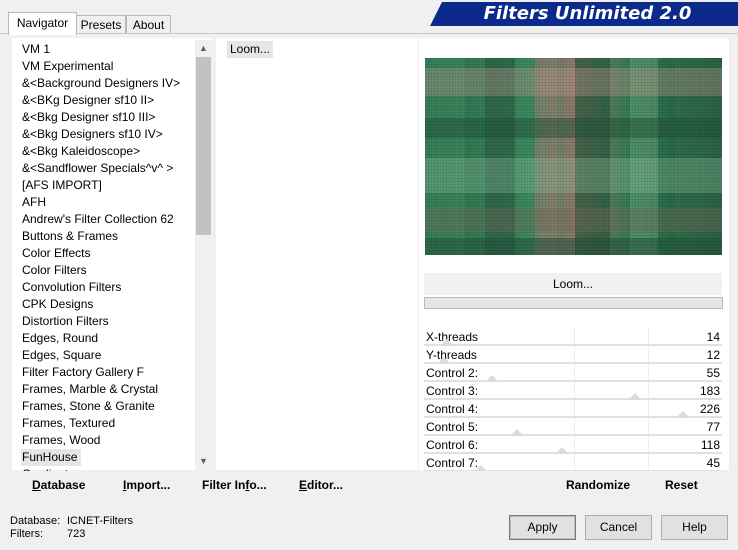 This screenshot has width=738, height=550. I want to click on category-item: &<Background Designers IV>, so click(101, 83).